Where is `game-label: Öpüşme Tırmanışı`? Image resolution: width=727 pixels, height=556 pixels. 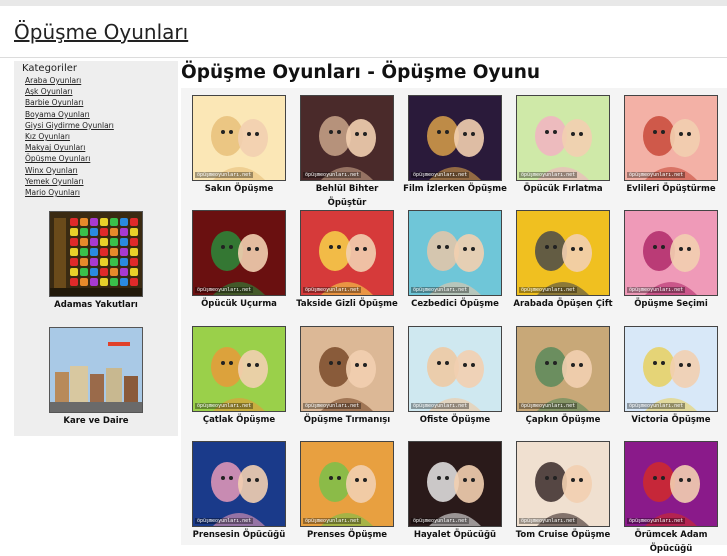
game-label: Öpüşme Tırmanışı is located at coordinates (347, 420).